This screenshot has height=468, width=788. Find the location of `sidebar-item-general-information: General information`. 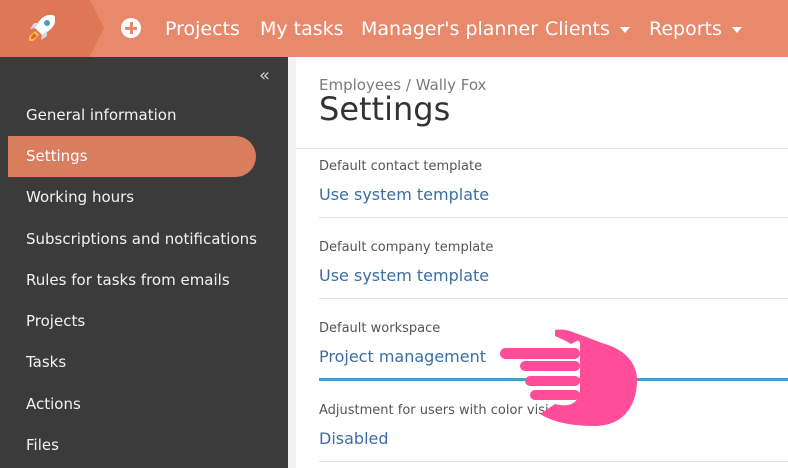

sidebar-item-general-information: General information is located at coordinates (132, 115).